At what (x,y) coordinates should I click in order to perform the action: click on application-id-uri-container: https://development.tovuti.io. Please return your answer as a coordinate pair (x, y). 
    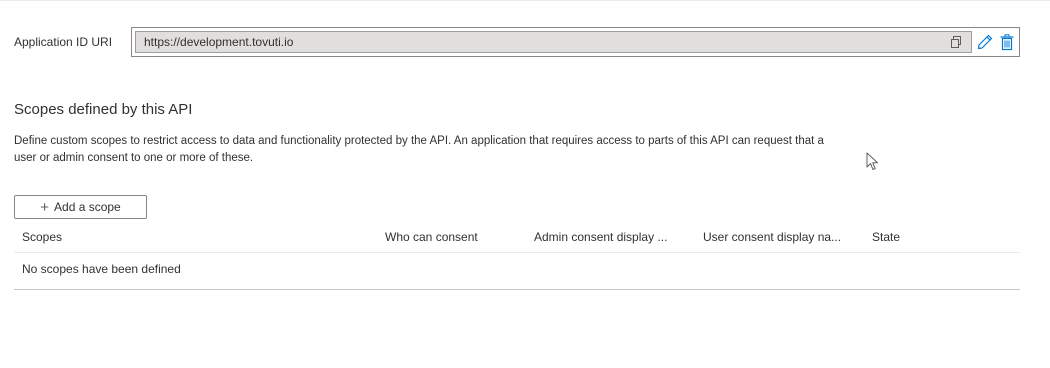
    Looking at the image, I should click on (575, 42).